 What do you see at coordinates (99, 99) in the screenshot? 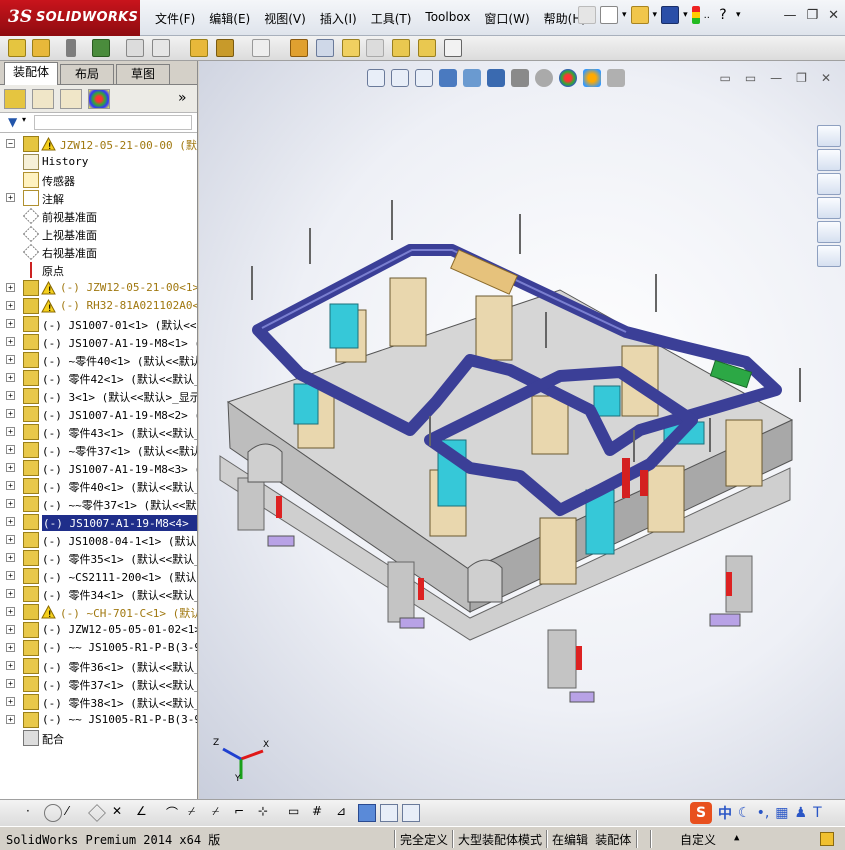
I see `display-manager-icon` at bounding box center [99, 99].